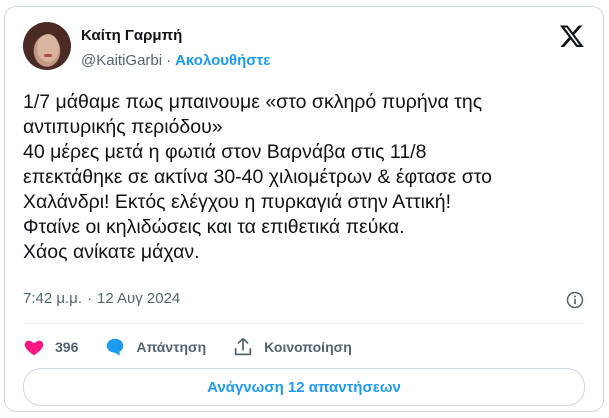 This screenshot has width=609, height=418. Describe the element at coordinates (48, 55) in the screenshot. I see `avatar-lips` at that location.